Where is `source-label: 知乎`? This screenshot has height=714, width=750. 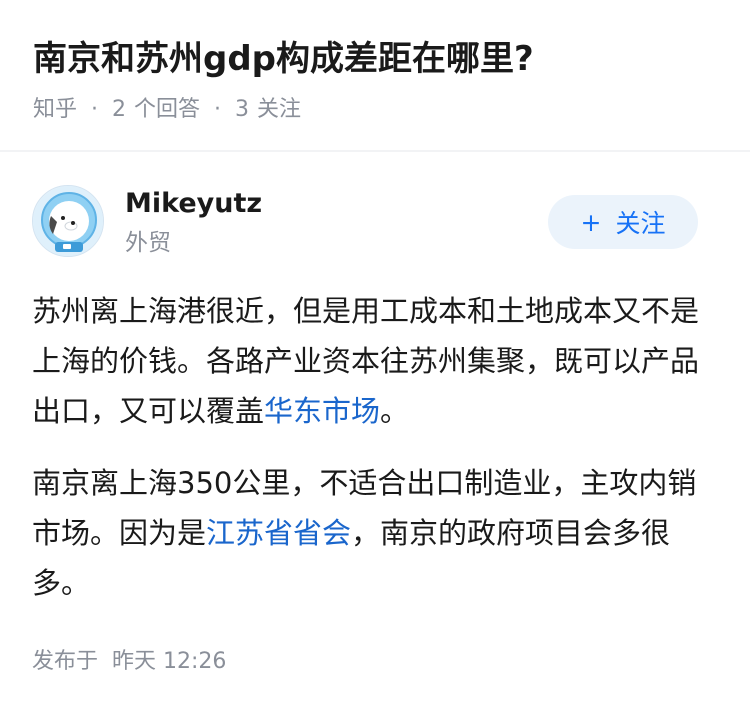
source-label: 知乎 is located at coordinates (55, 110).